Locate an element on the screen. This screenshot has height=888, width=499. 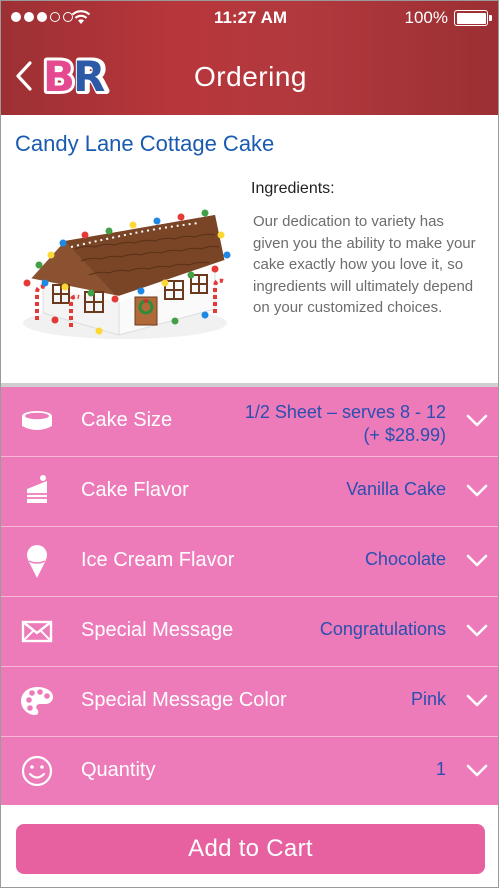
option-value: 1/2 Sheet – serves 8 - 12 (+ $28.99) is located at coordinates (345, 423).